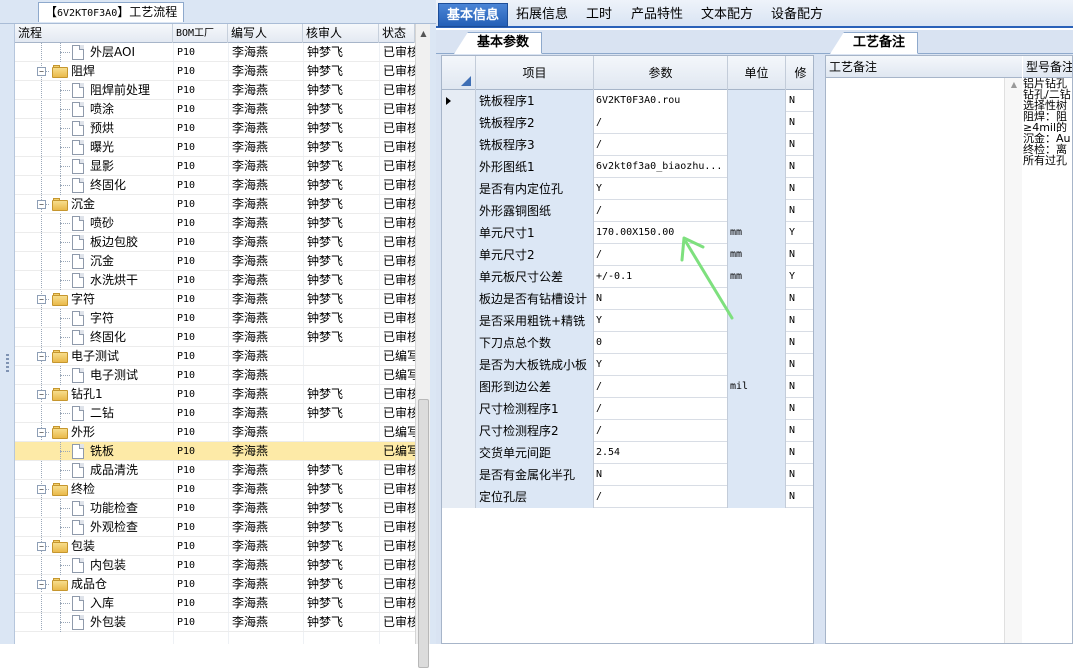  I want to click on param-row: 是否采用粗铣+精铣 Y N, so click(627, 321).